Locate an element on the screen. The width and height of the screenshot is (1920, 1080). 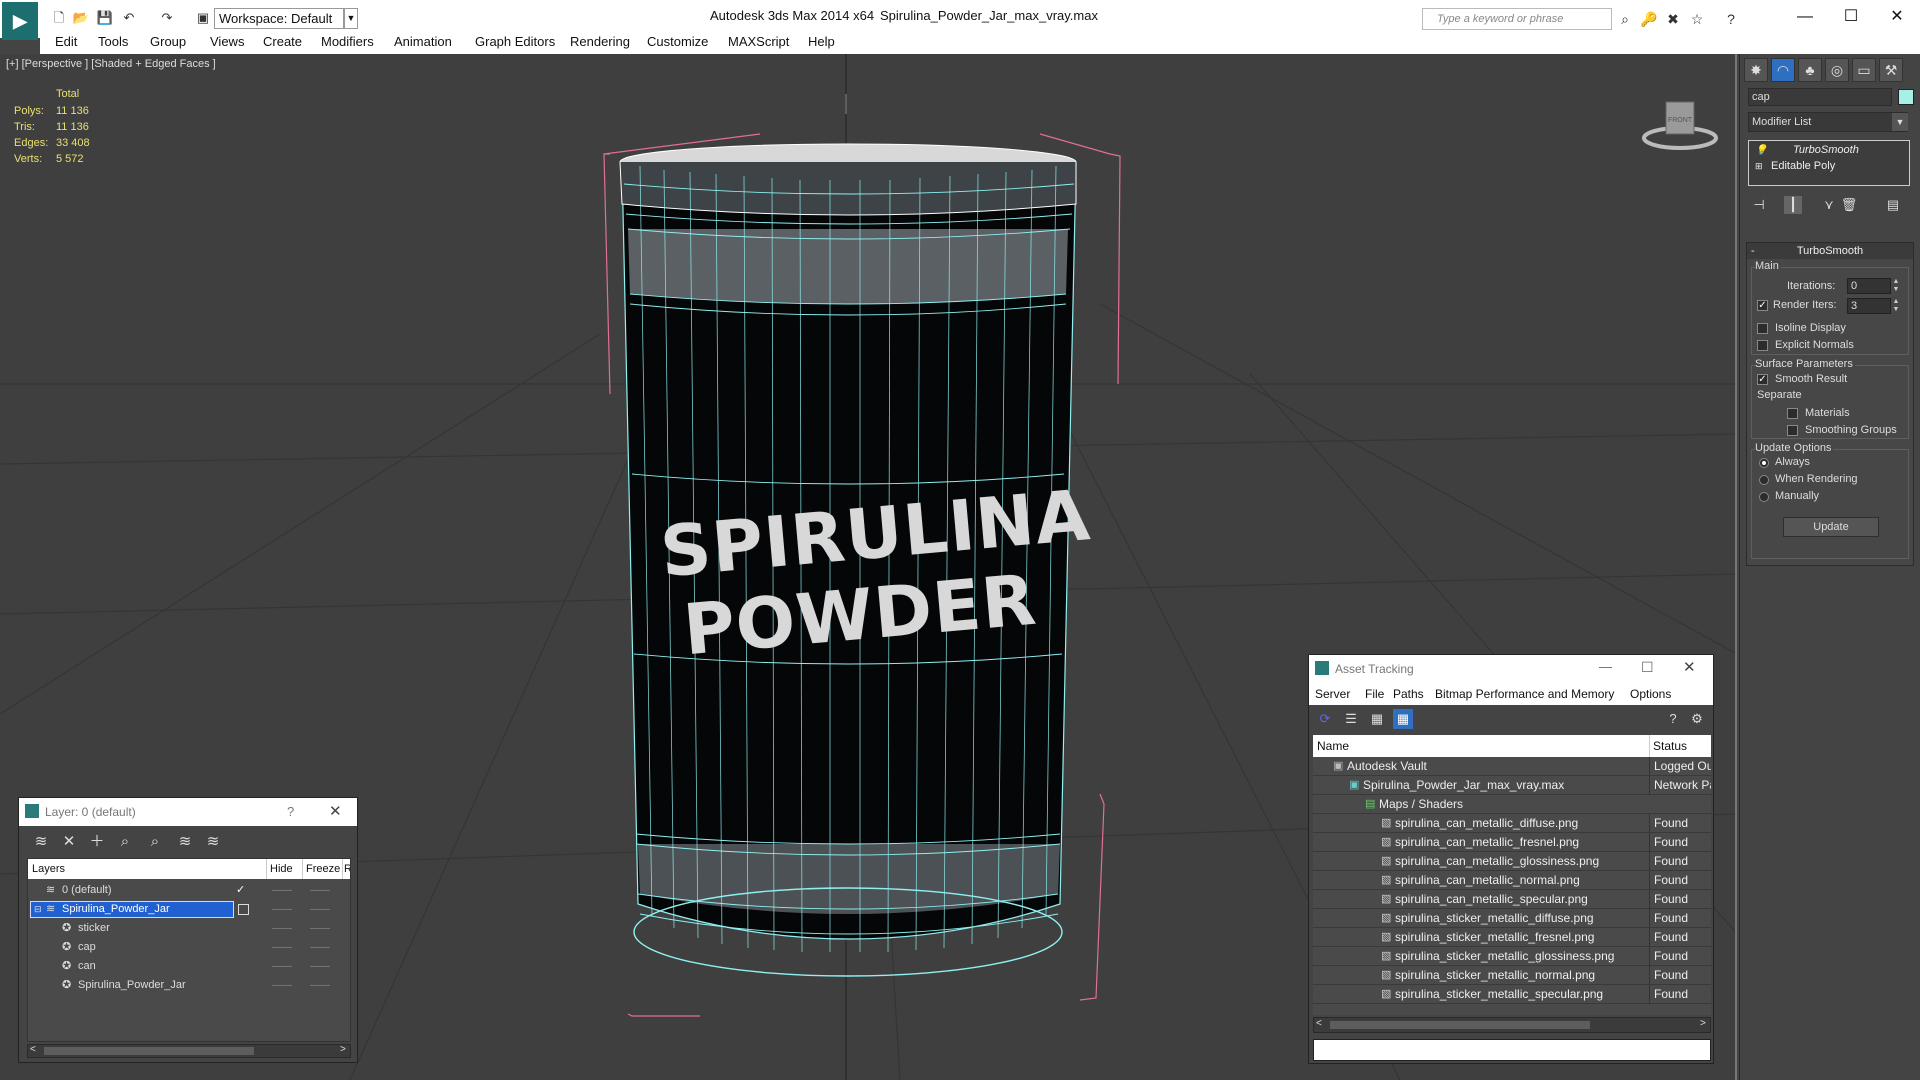
chevron-down-icon: ▼ is located at coordinates (1900, 122).